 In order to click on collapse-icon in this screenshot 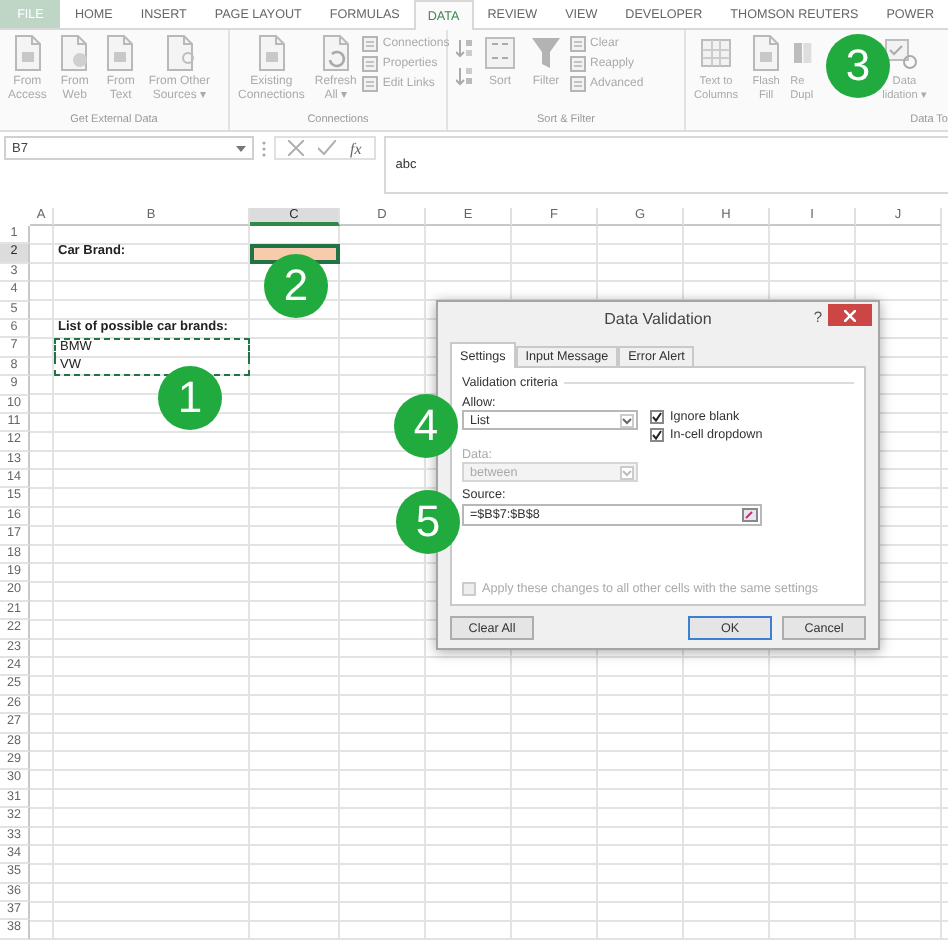, I will do `click(750, 515)`.